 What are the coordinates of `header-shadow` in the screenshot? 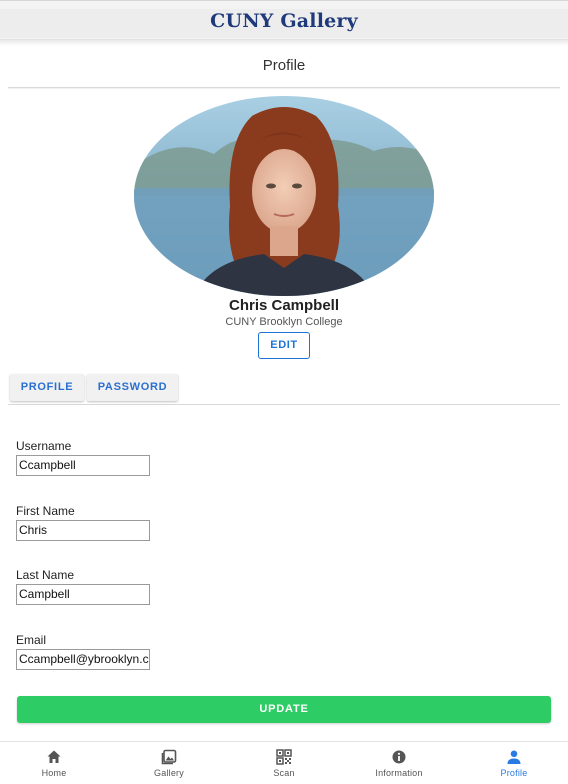 It's located at (284, 43).